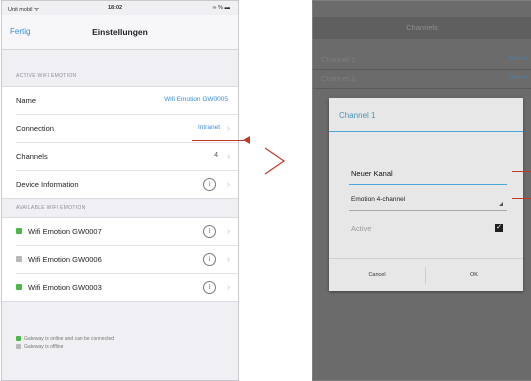  I want to click on legend-online-text: Gateway is online and can be connected, so click(69, 339).